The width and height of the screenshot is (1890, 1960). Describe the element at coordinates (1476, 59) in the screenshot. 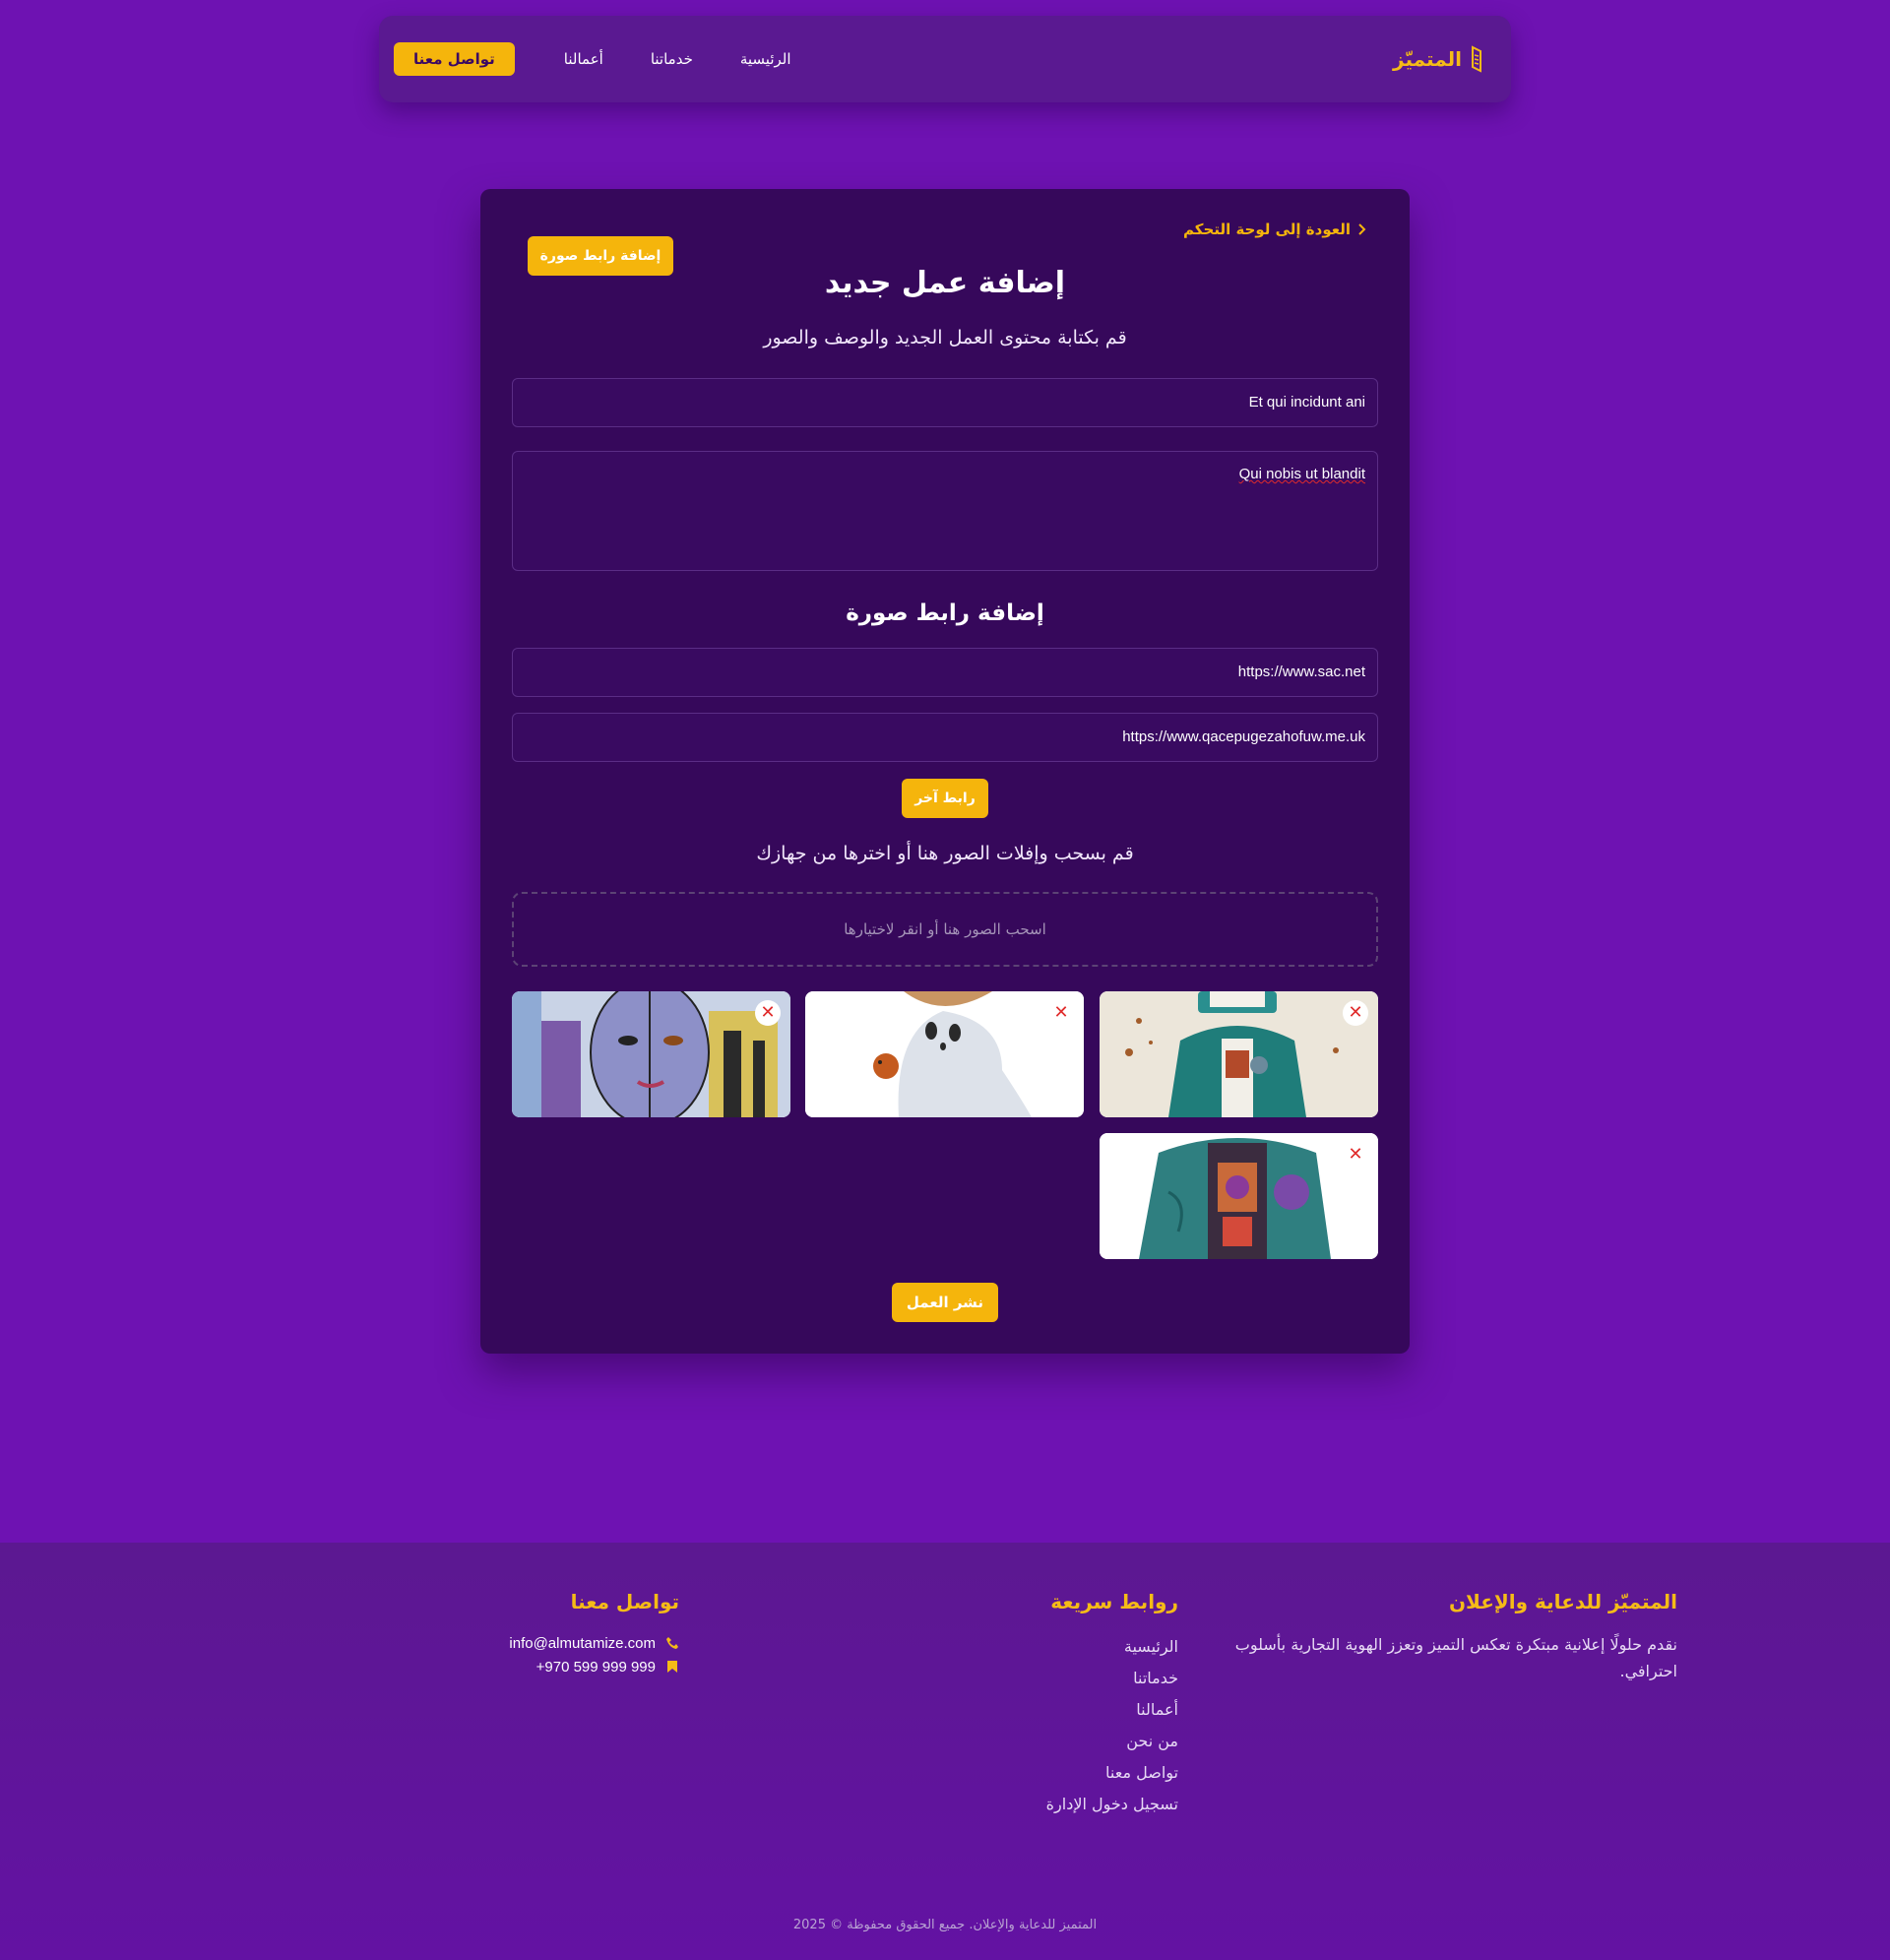

I see `brand-logo-icon` at that location.